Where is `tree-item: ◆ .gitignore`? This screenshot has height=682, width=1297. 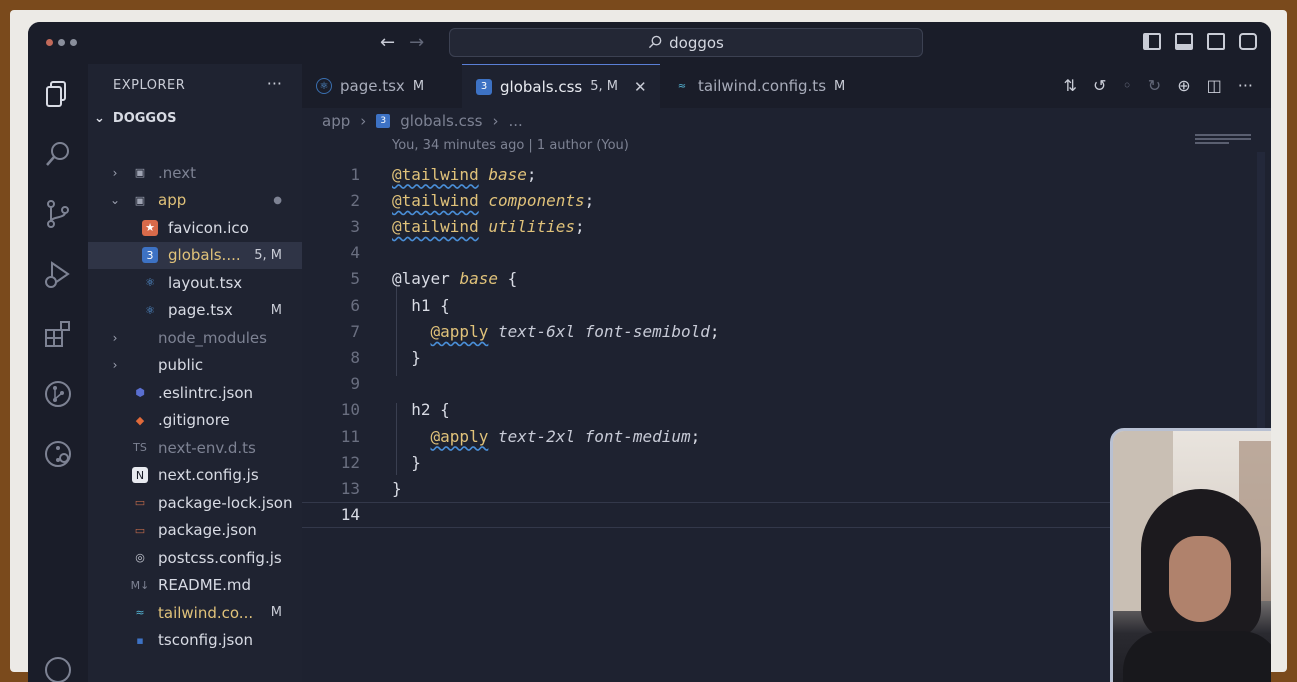 tree-item: ◆ .gitignore is located at coordinates (195, 420).